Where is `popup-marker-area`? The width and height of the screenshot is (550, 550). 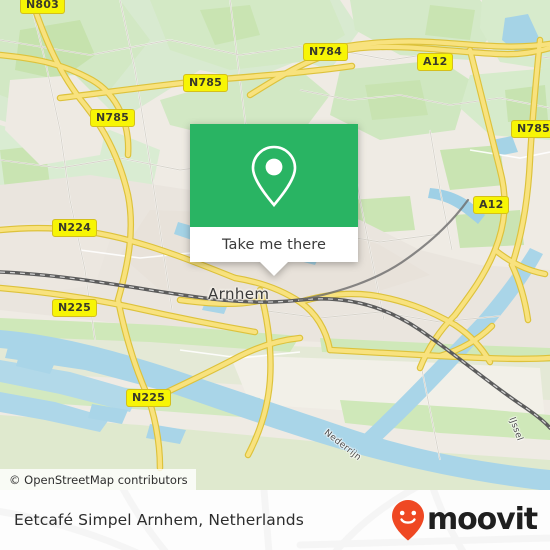 popup-marker-area is located at coordinates (274, 175).